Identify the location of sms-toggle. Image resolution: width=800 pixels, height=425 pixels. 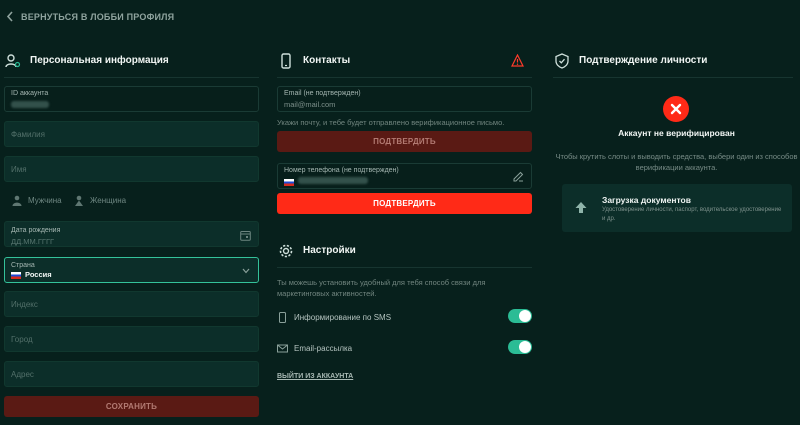
(520, 316).